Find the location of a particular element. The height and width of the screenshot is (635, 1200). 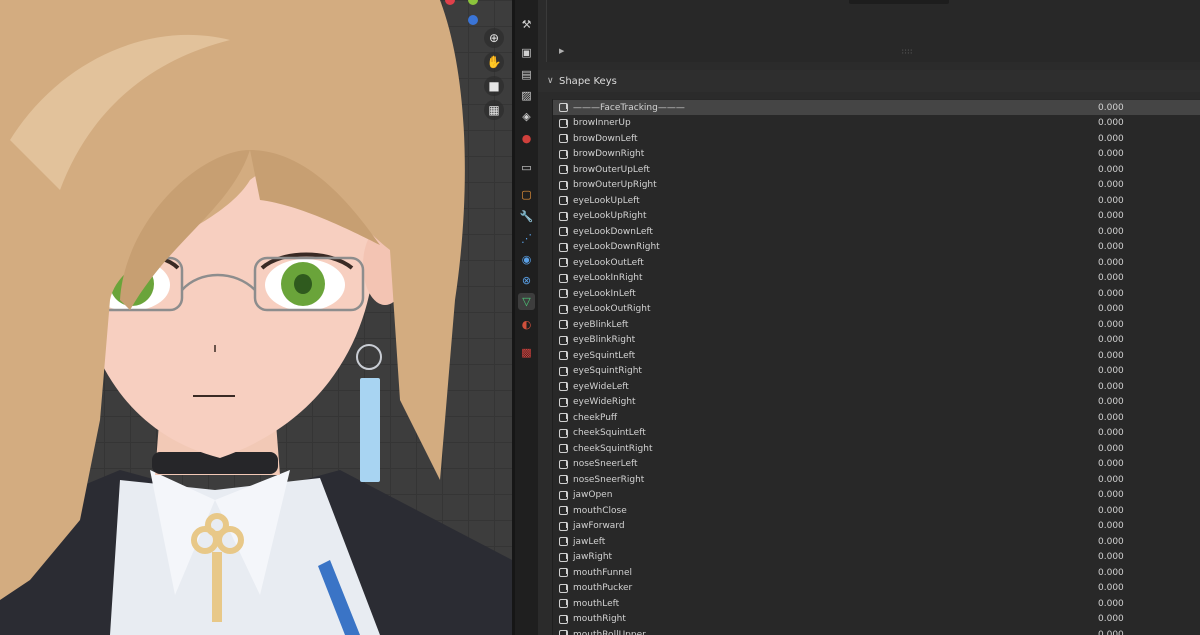

shape-key-row: mouthLeft 0.000 is located at coordinates (876, 603).